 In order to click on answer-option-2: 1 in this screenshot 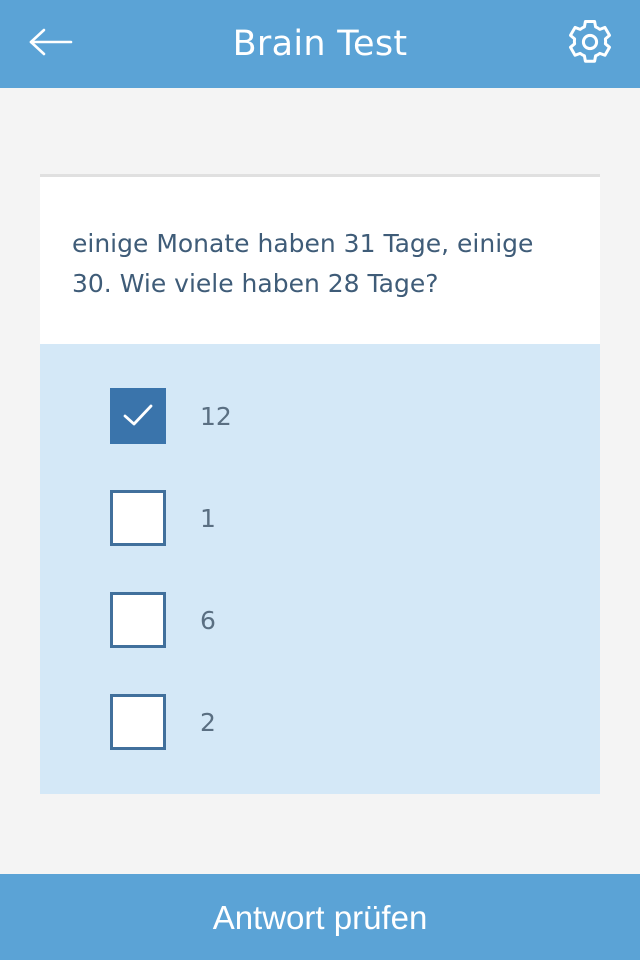, I will do `click(320, 518)`.